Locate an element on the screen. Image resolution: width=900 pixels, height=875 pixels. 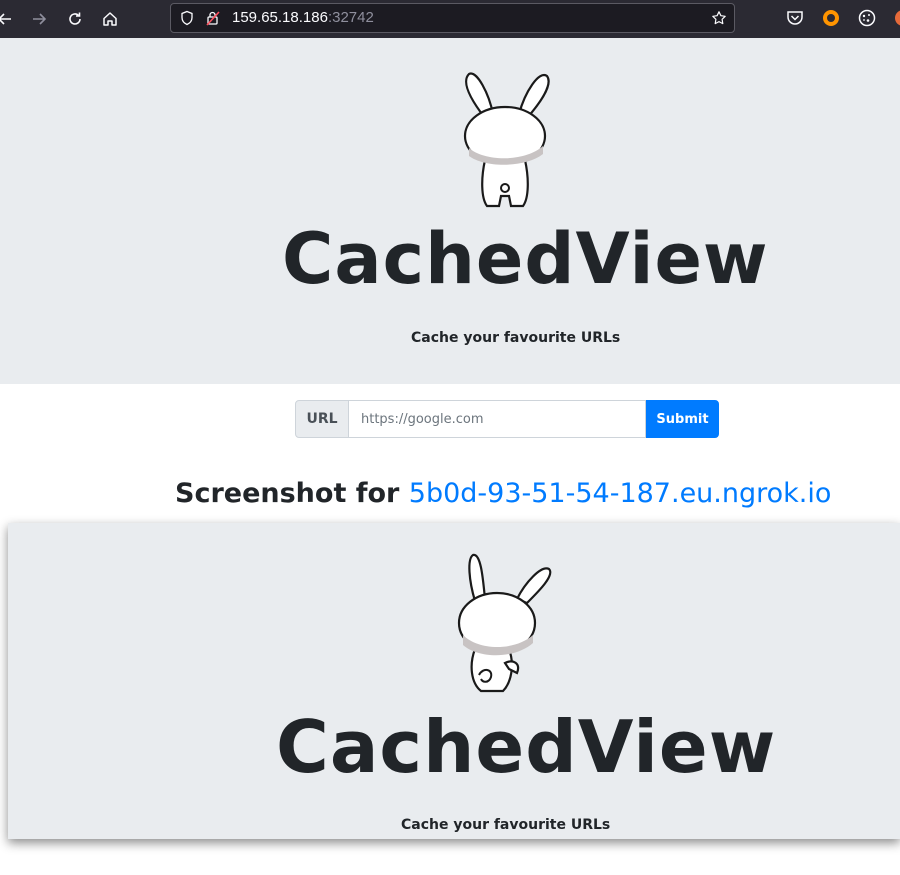
account-icon is located at coordinates (896, 18).